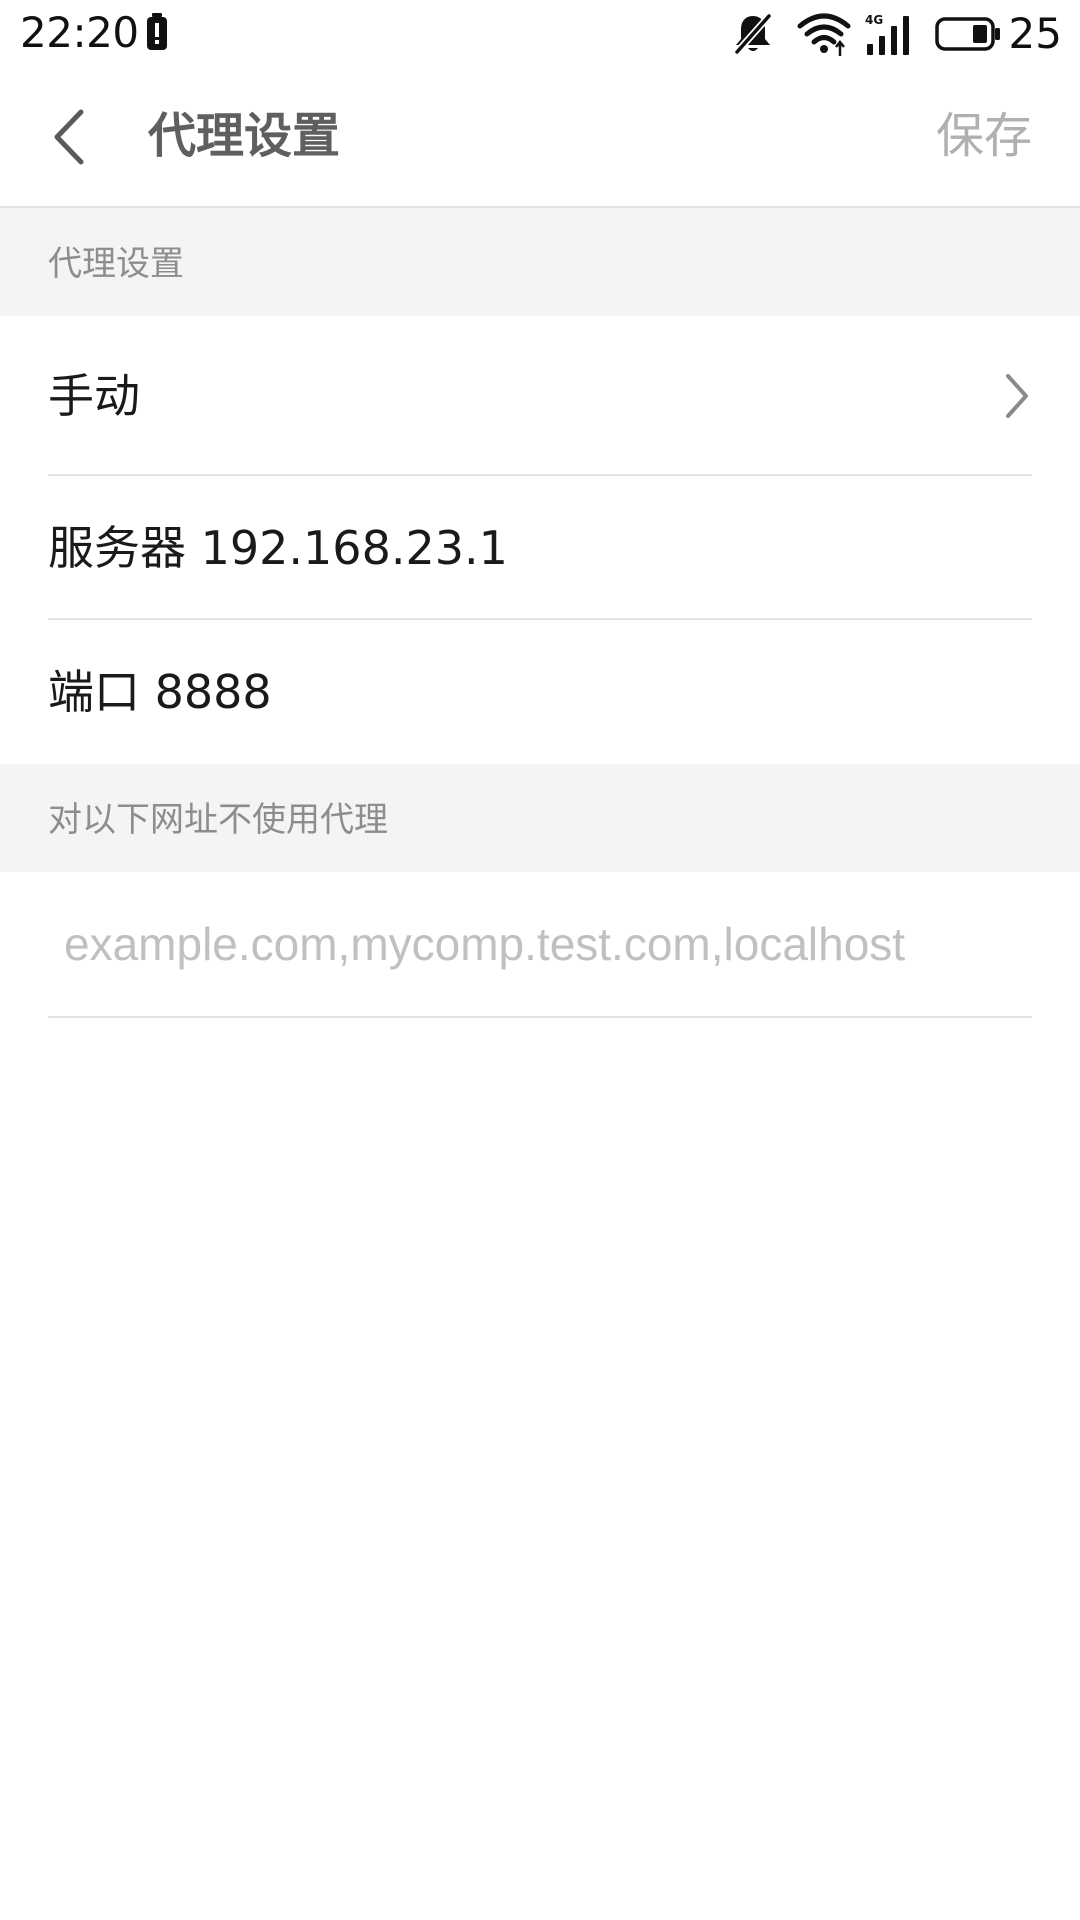 The height and width of the screenshot is (1920, 1080). What do you see at coordinates (824, 34) in the screenshot?
I see `wifi-icon` at bounding box center [824, 34].